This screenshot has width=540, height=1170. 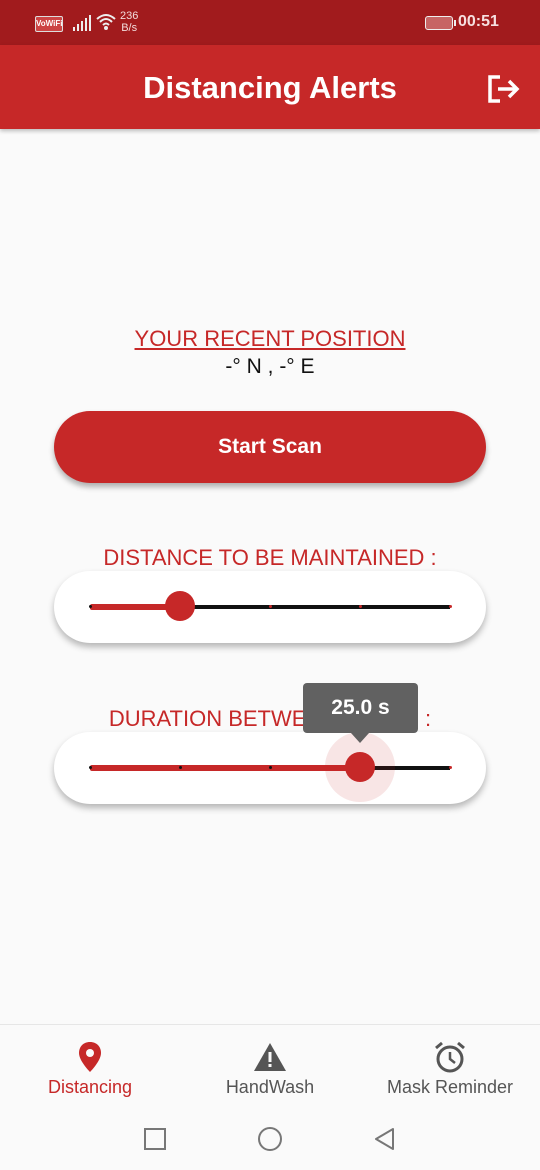 I want to click on network-speed-value: 236, so click(x=129, y=16).